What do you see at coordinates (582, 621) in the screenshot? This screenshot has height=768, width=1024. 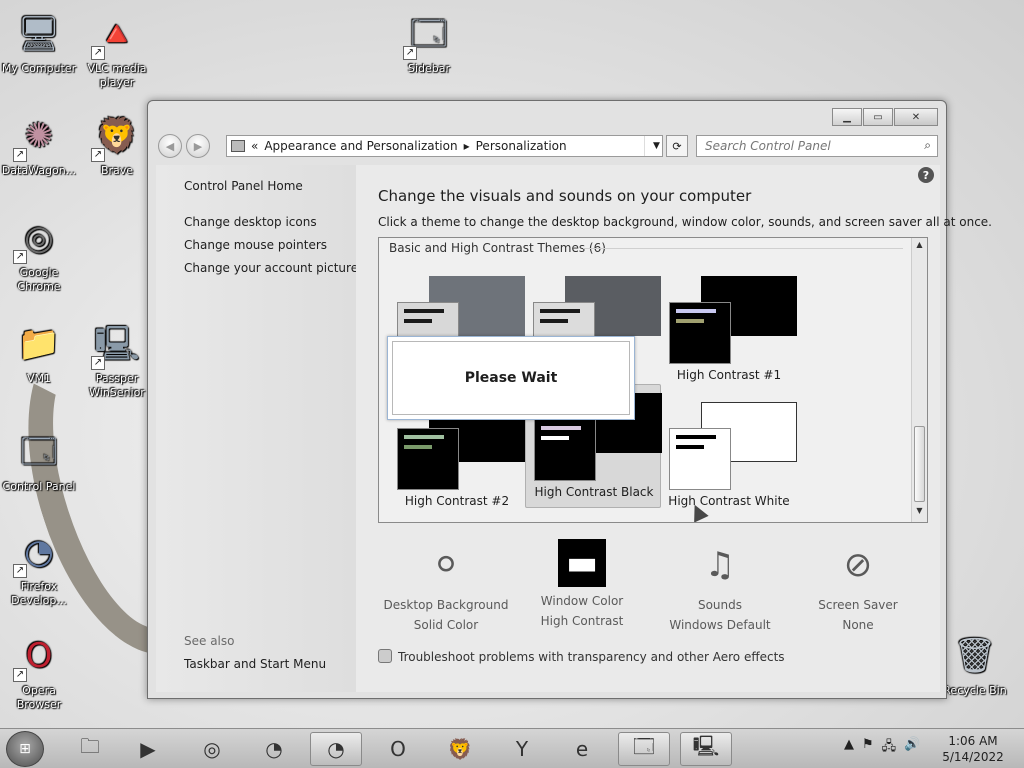 I see `setting-value: High Contrast` at bounding box center [582, 621].